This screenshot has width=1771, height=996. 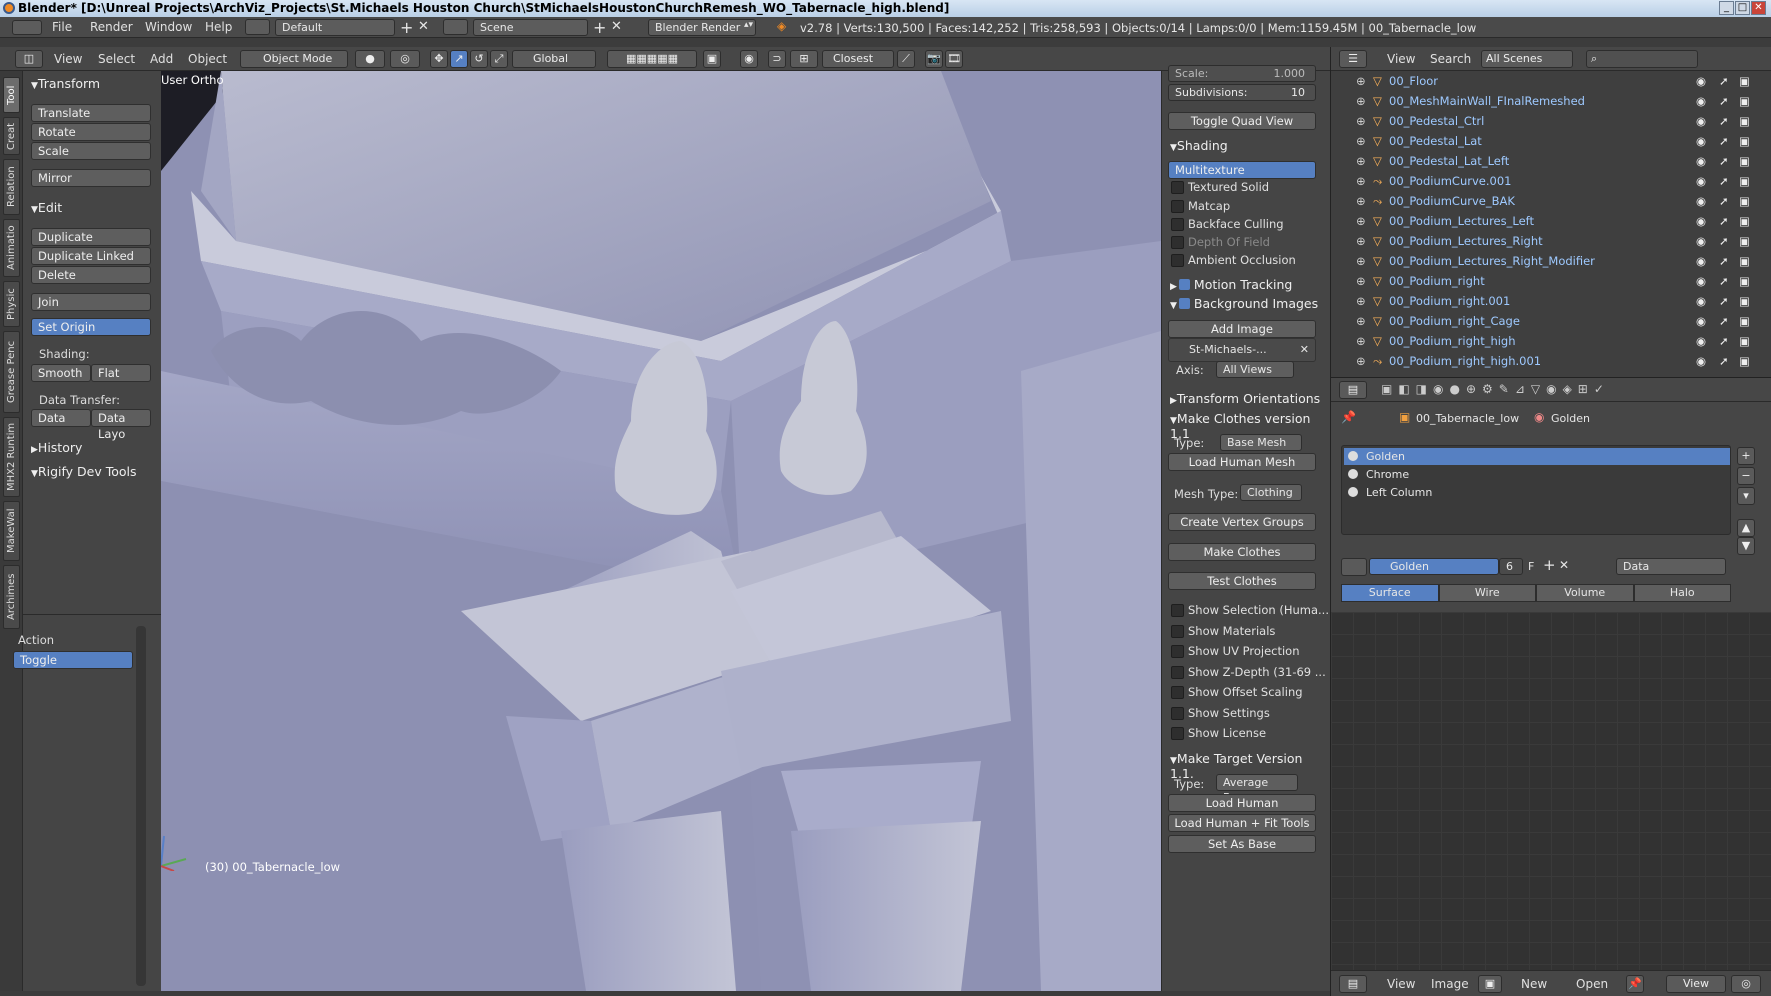 What do you see at coordinates (1401, 59) in the screenshot?
I see `outliner-menu-view: View` at bounding box center [1401, 59].